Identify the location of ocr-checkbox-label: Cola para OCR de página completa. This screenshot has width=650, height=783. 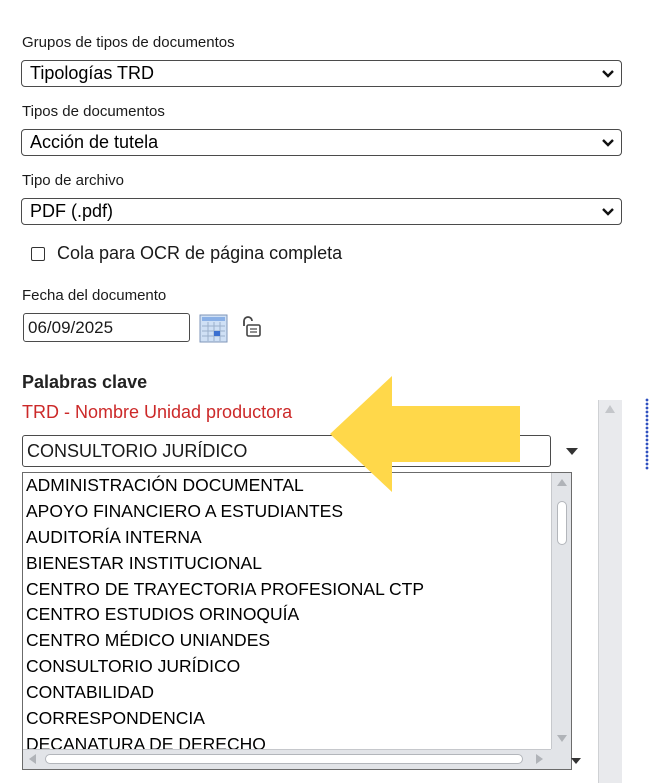
(200, 253).